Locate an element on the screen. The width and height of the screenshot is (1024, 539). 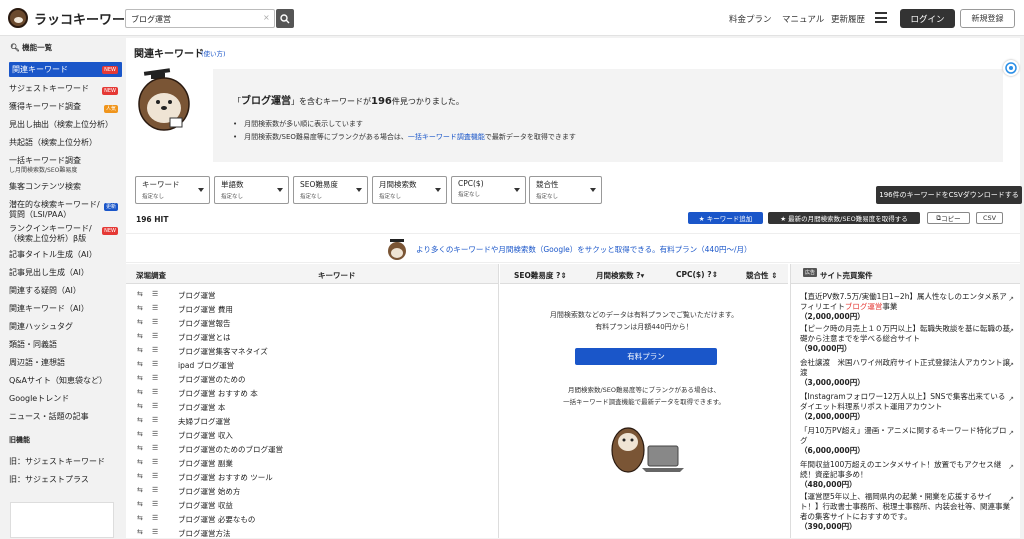
signup-button: 新規登録 is located at coordinates (987, 18).